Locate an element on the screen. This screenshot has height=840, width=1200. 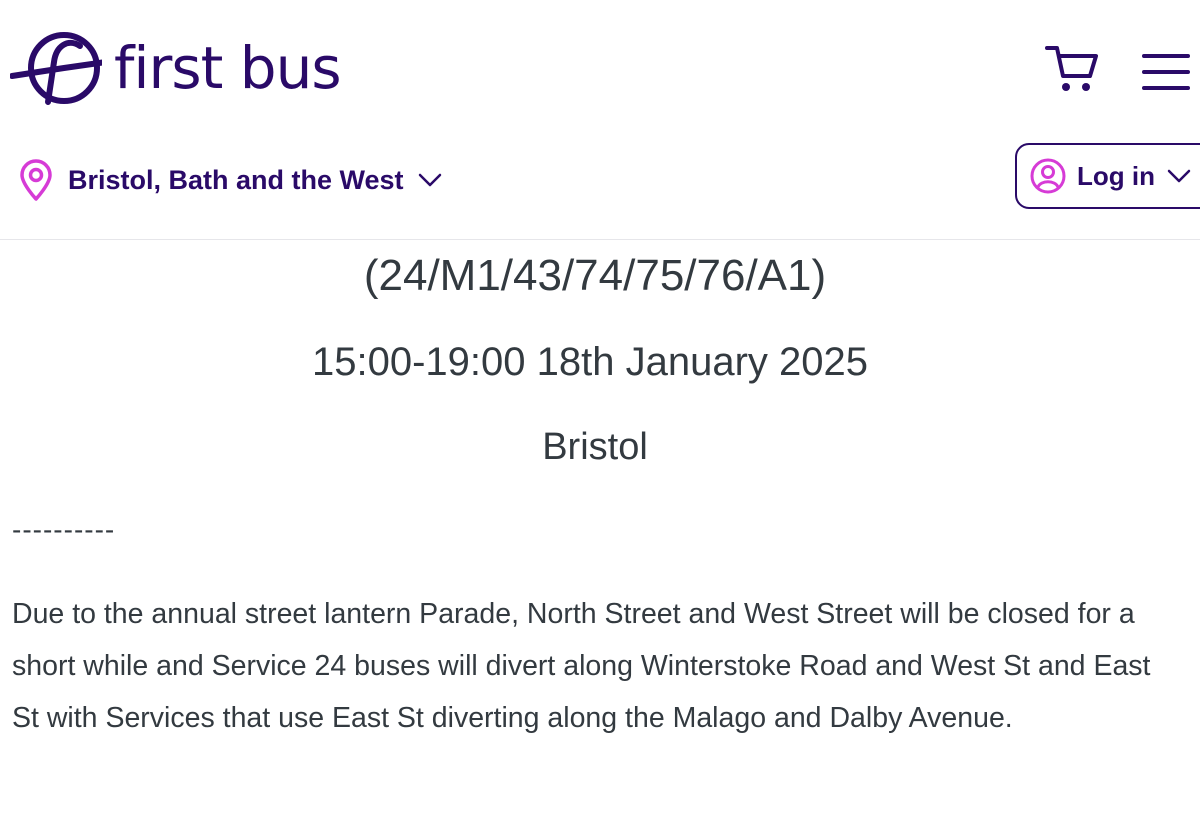
region-label: Bristol, Bath and the West is located at coordinates (236, 179).